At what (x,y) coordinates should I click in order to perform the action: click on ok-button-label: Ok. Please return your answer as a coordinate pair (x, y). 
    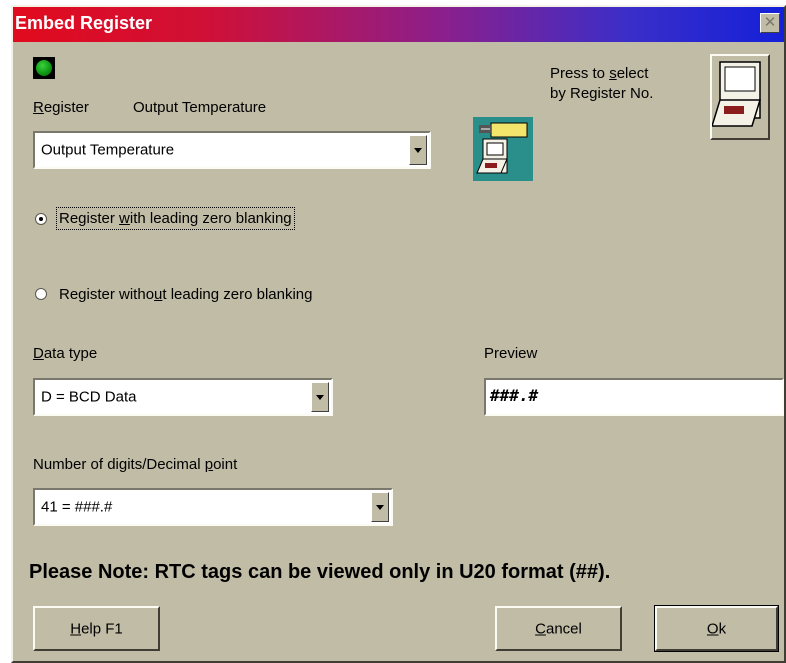
    Looking at the image, I should click on (716, 628).